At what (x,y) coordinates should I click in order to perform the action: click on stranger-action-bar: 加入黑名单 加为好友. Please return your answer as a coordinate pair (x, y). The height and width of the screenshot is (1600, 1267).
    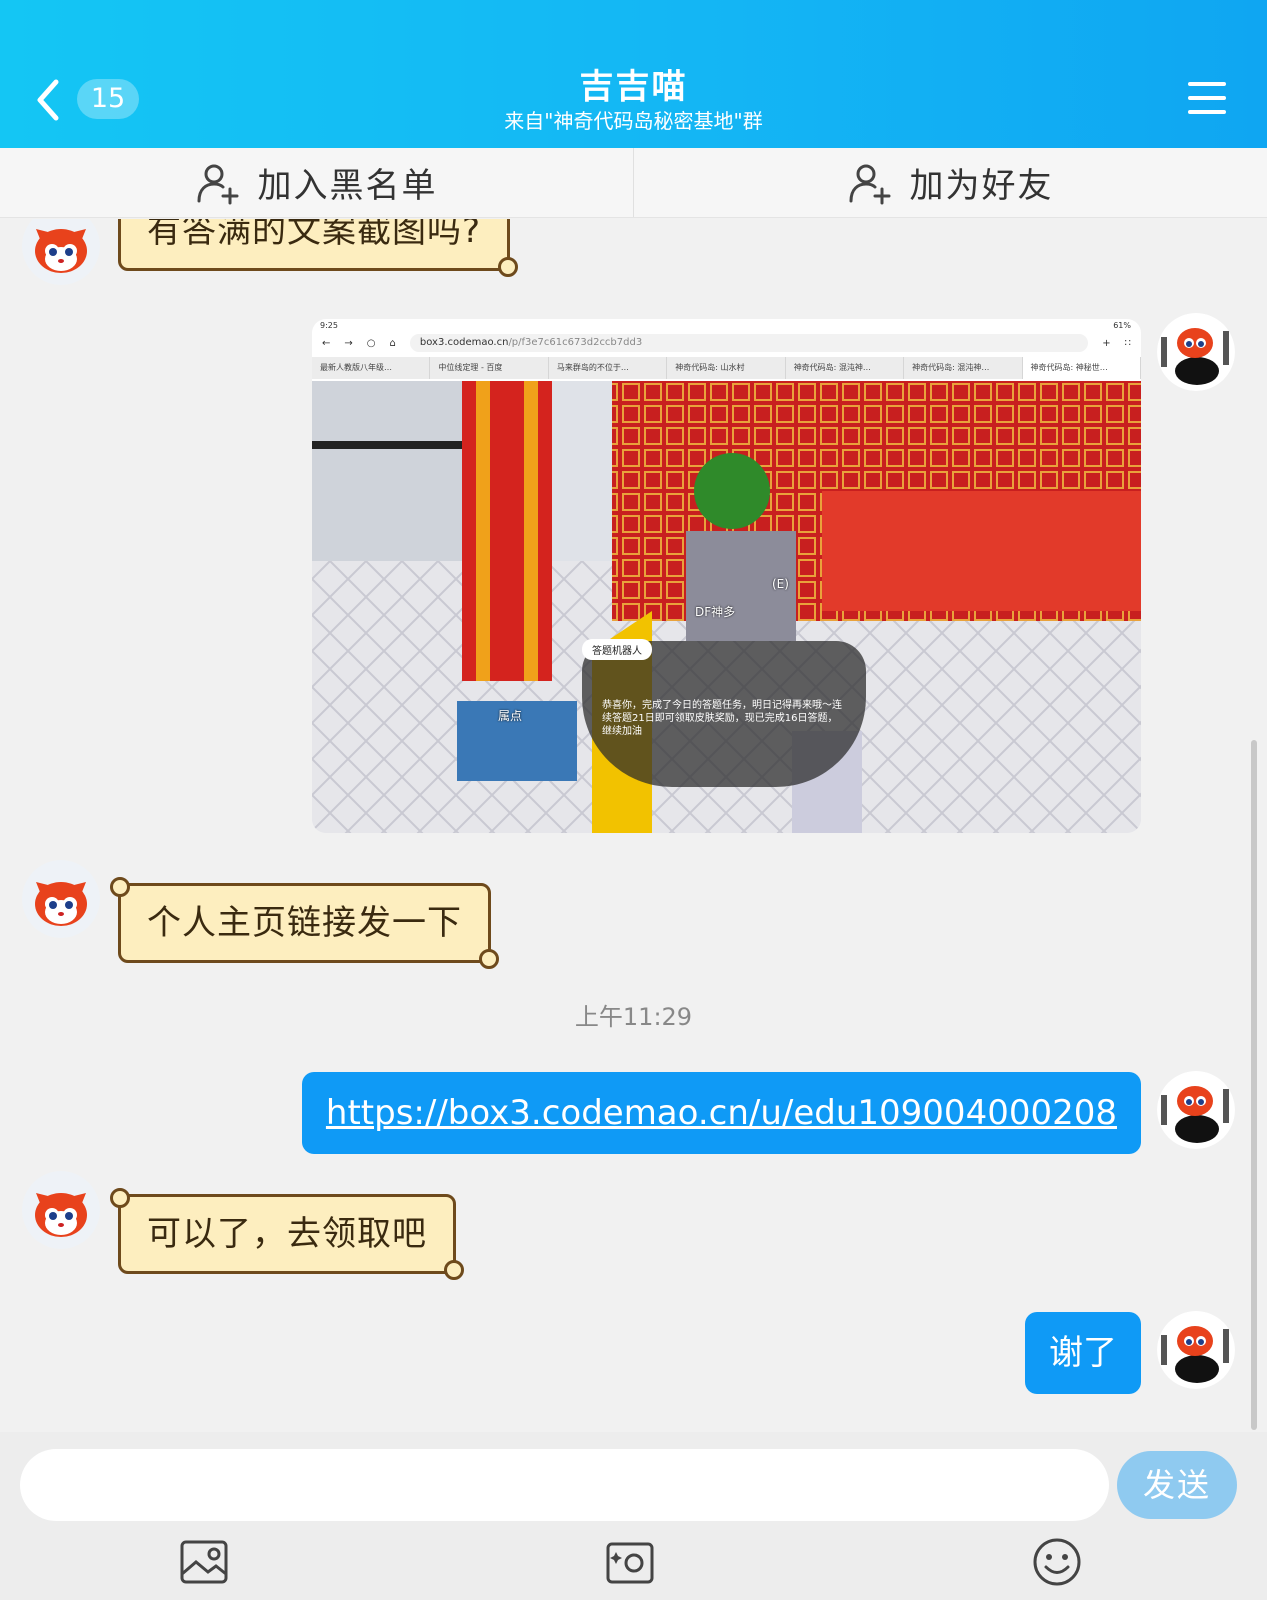
    Looking at the image, I should click on (633, 183).